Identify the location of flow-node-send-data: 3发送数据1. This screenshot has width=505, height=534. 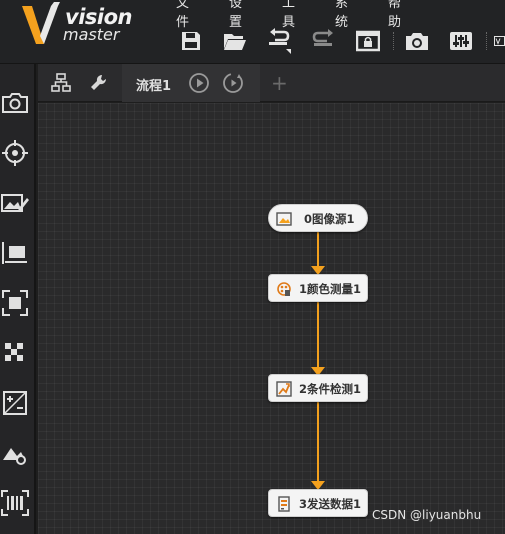
(318, 503).